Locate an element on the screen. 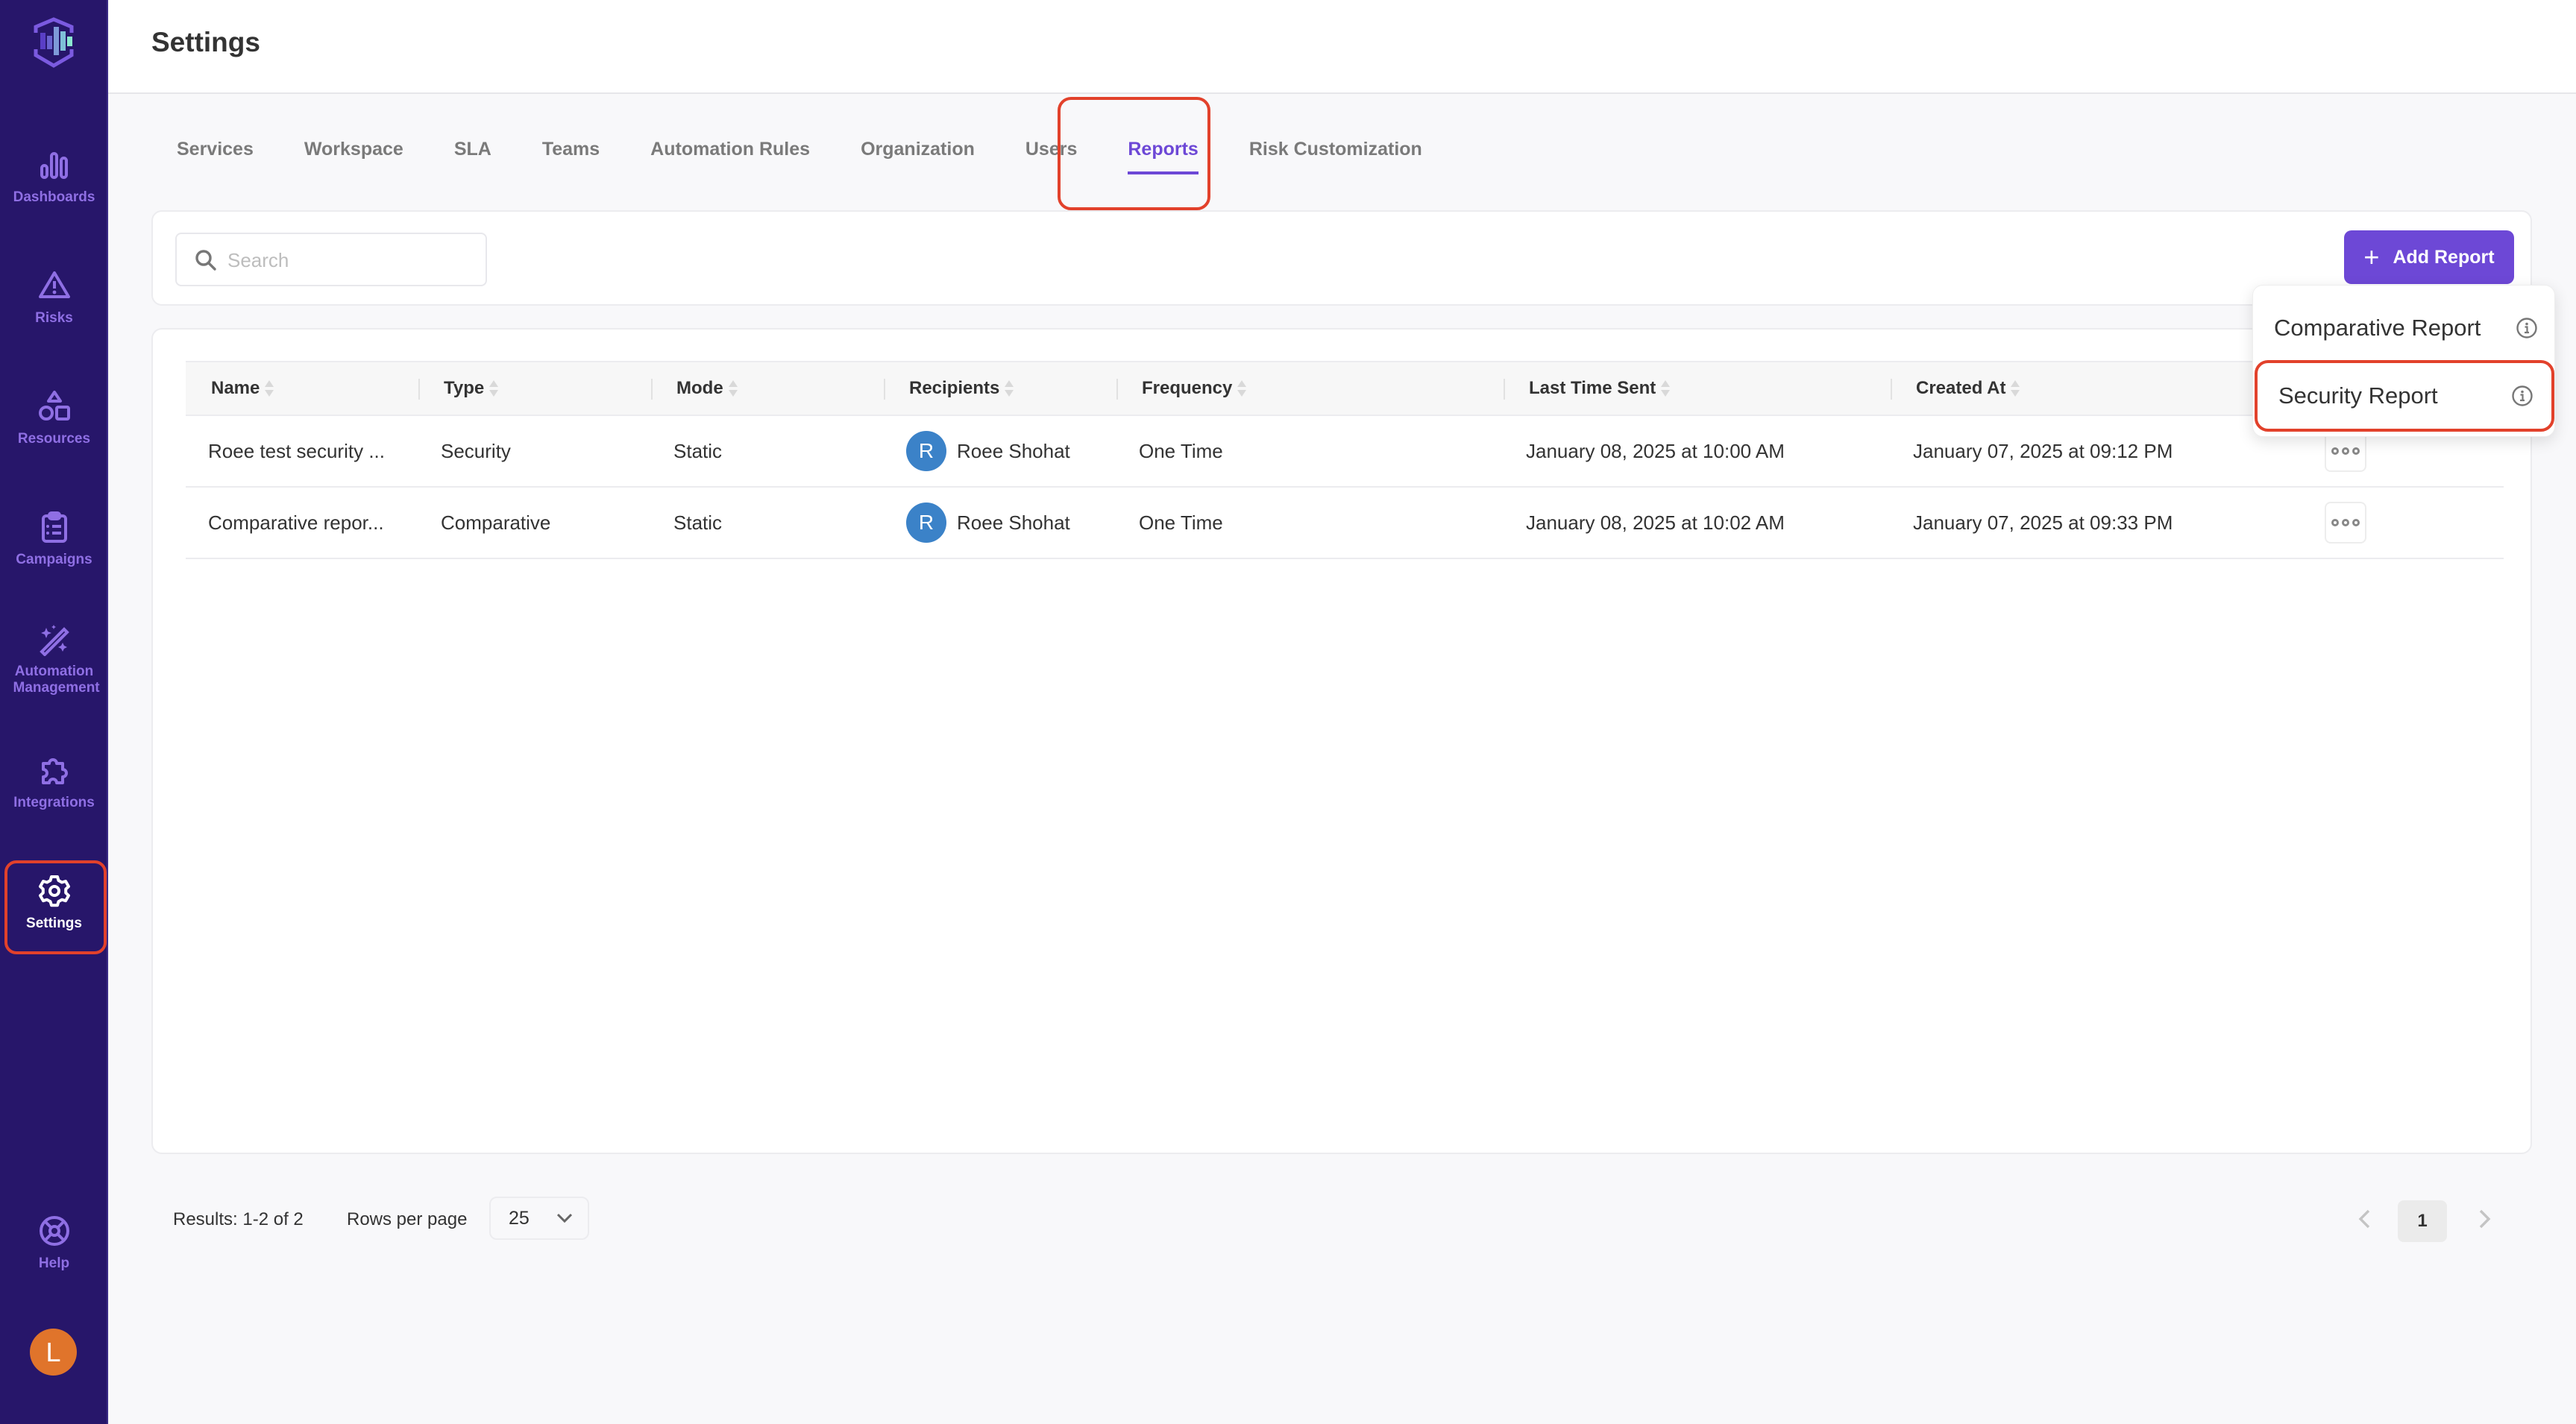 Image resolution: width=2576 pixels, height=1424 pixels. page-header: Settings is located at coordinates (1342, 47).